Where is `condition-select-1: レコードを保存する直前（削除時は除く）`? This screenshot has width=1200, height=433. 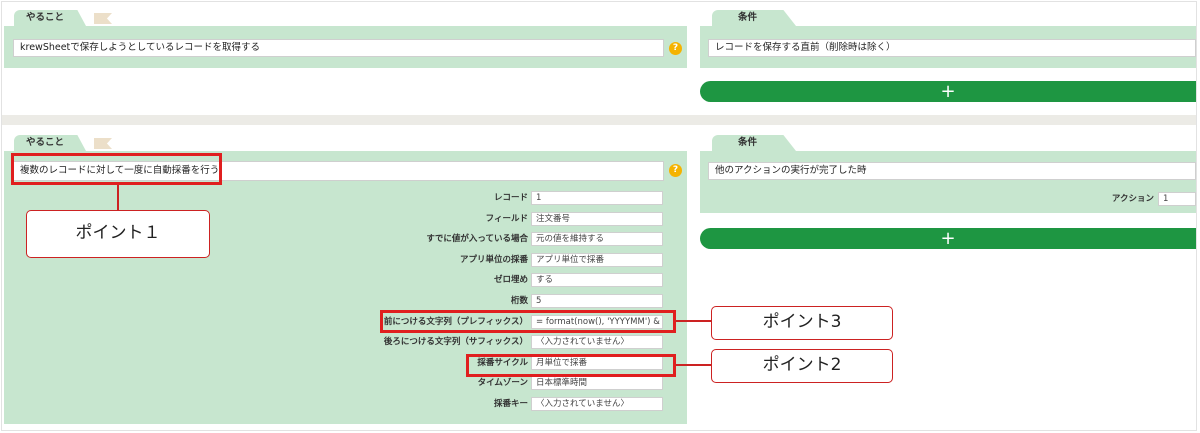
condition-select-1: レコードを保存する直前（削除時は除く） is located at coordinates (952, 48).